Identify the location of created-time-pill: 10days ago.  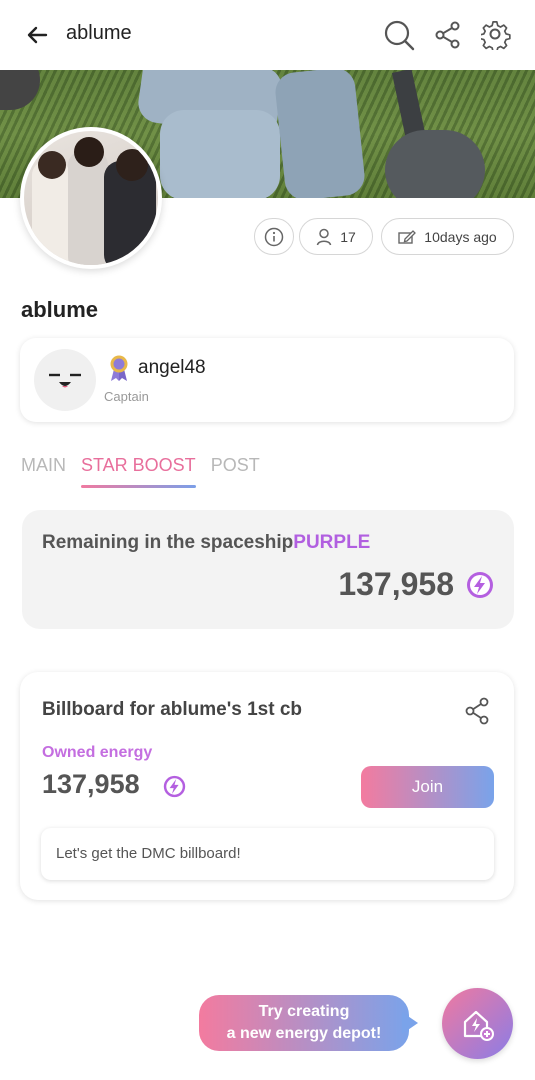
(447, 236).